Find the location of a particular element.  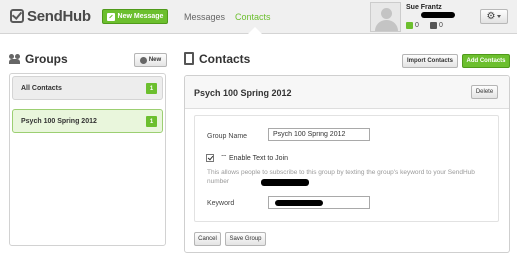

logo-text: SendHub is located at coordinates (59, 16).